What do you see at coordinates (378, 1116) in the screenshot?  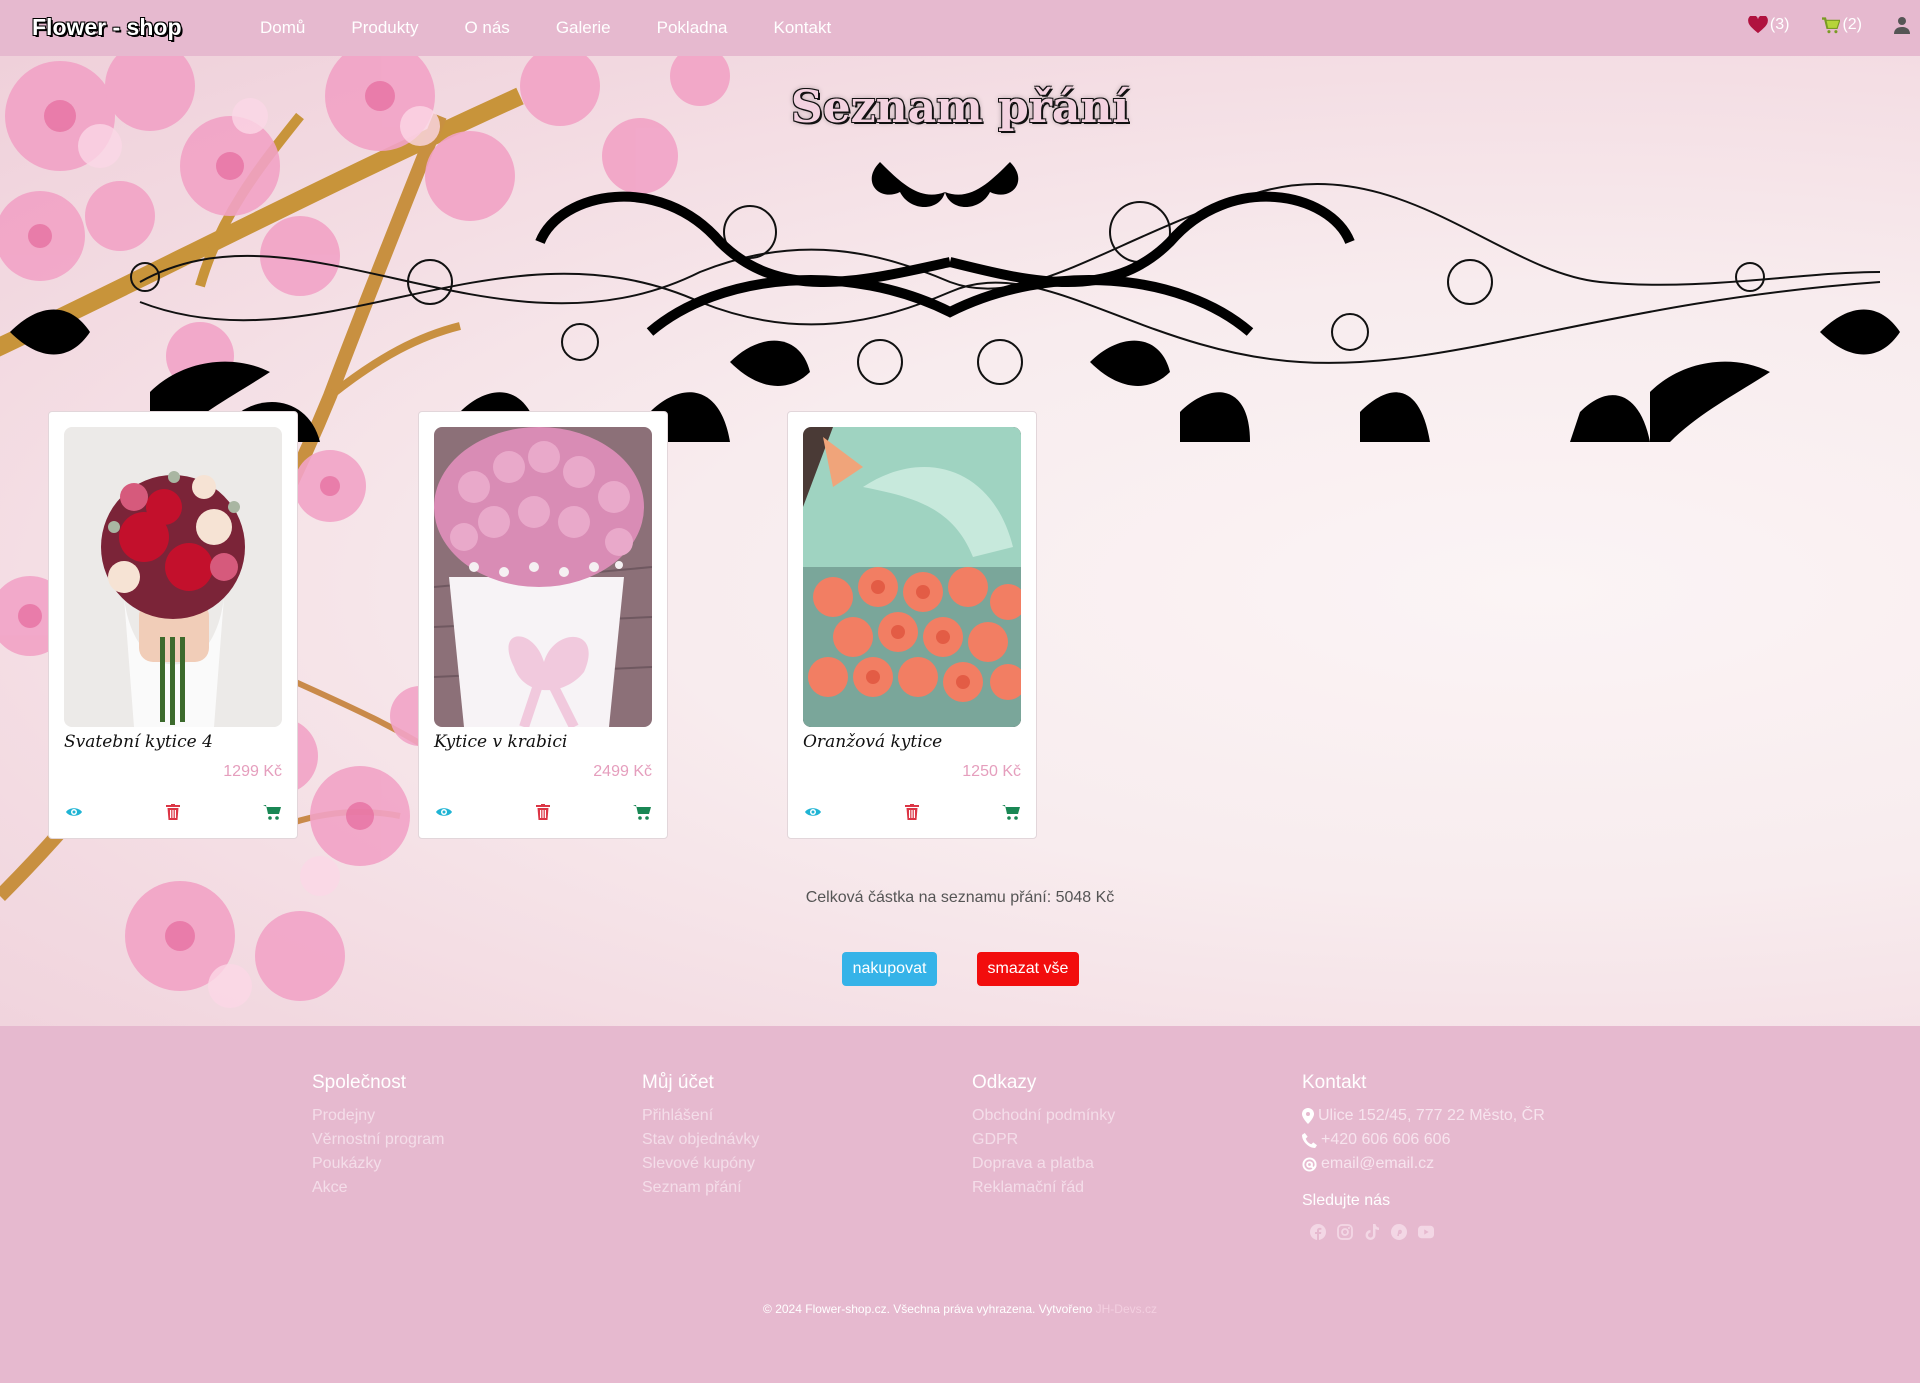 I see `footer-link-stores: Prodejny` at bounding box center [378, 1116].